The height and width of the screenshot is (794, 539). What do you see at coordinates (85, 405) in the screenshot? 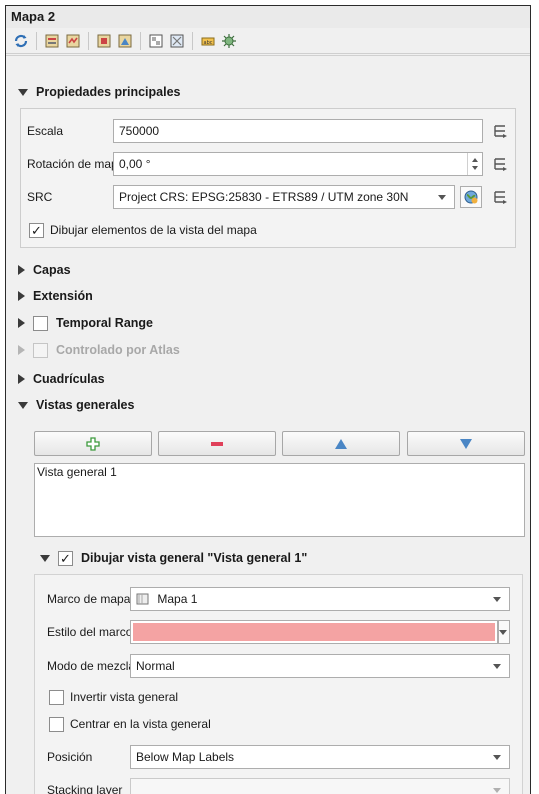
I see `section-title: Vistas generales` at bounding box center [85, 405].